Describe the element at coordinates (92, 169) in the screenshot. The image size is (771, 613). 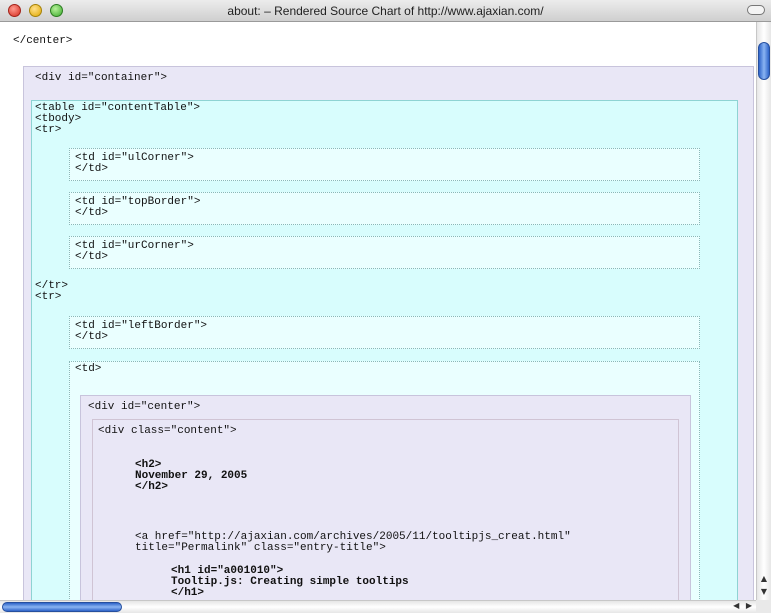
I see `source-line-td-ulcorner-close: </td>` at that location.